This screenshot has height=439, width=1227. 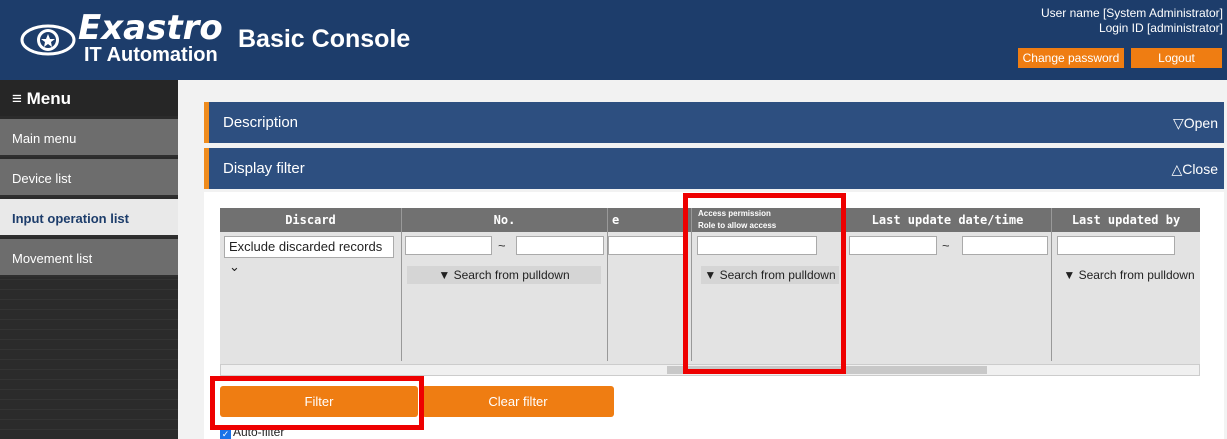 What do you see at coordinates (1071, 58) in the screenshot?
I see `change-password-button: Change password` at bounding box center [1071, 58].